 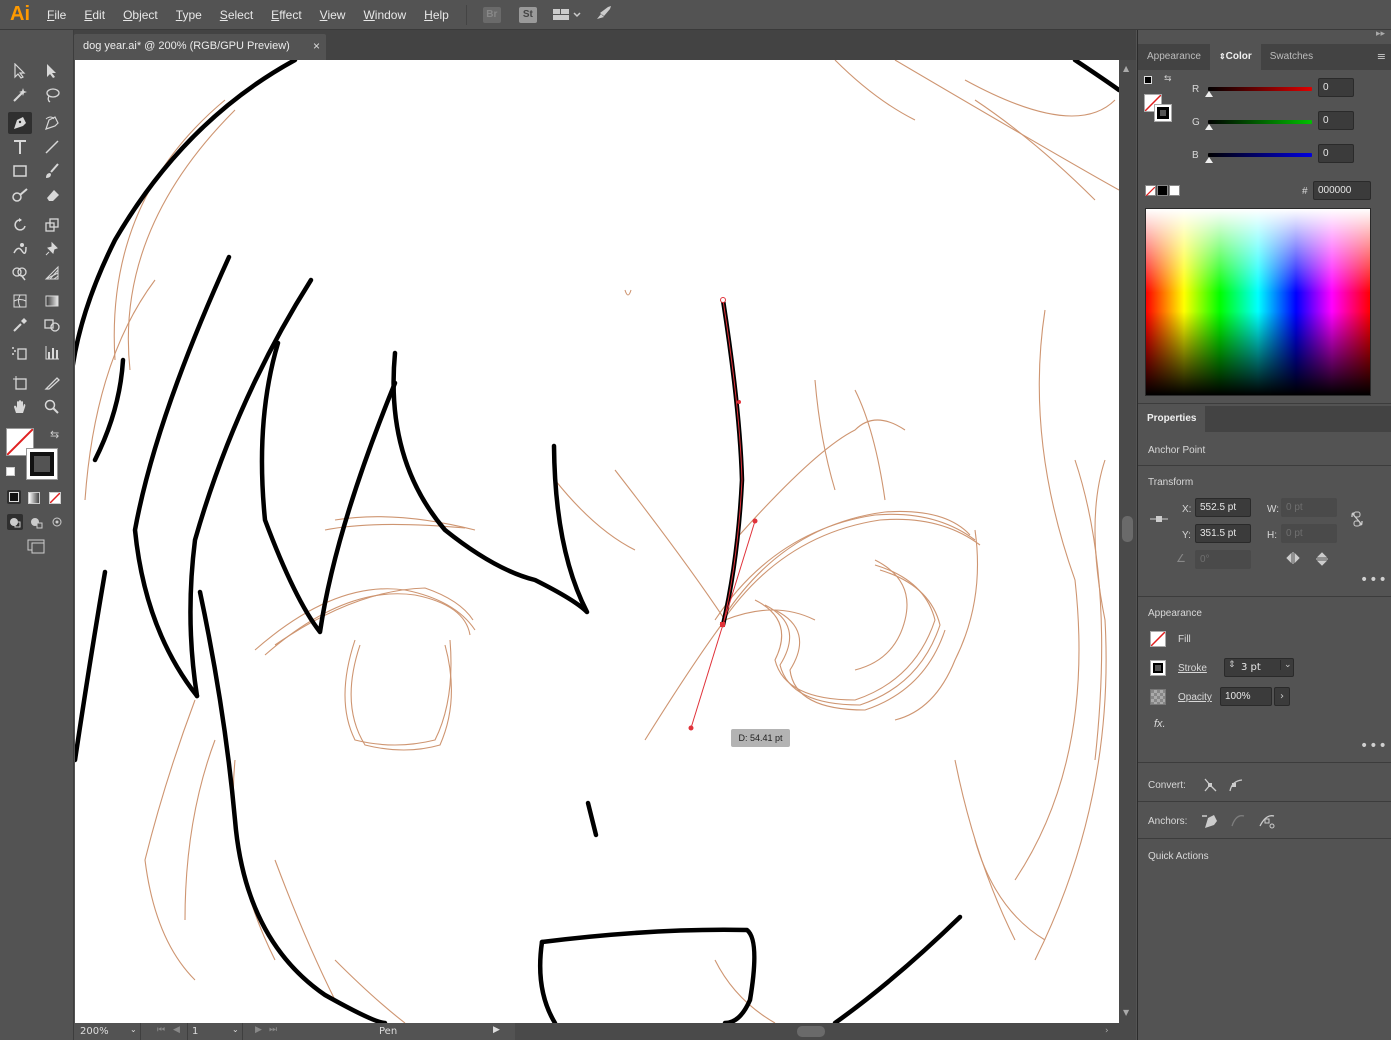 What do you see at coordinates (1291, 57) in the screenshot?
I see `tab-swatches: Swatches` at bounding box center [1291, 57].